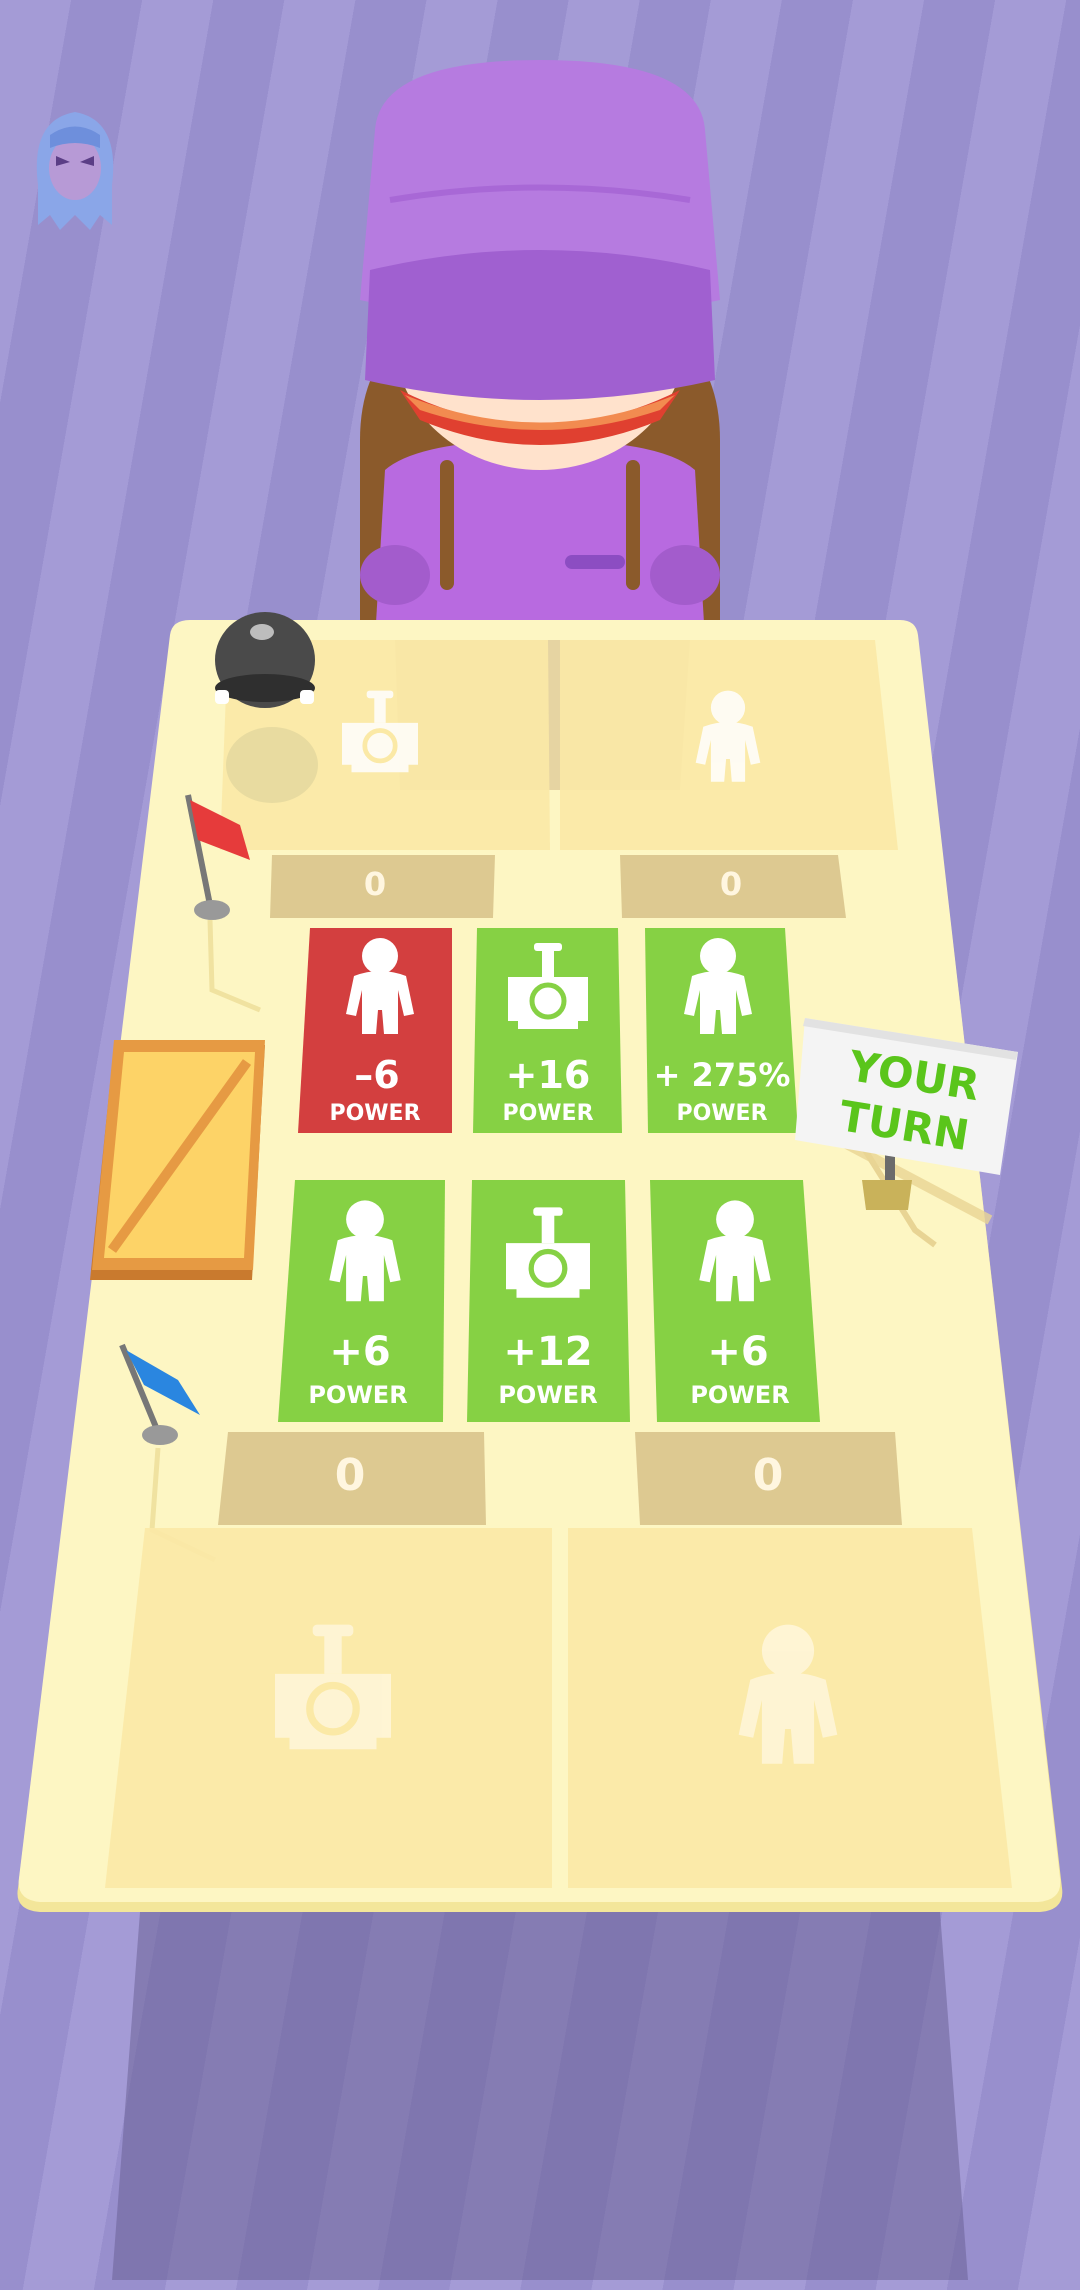  What do you see at coordinates (540, 355) in the screenshot?
I see `opponent-character` at bounding box center [540, 355].